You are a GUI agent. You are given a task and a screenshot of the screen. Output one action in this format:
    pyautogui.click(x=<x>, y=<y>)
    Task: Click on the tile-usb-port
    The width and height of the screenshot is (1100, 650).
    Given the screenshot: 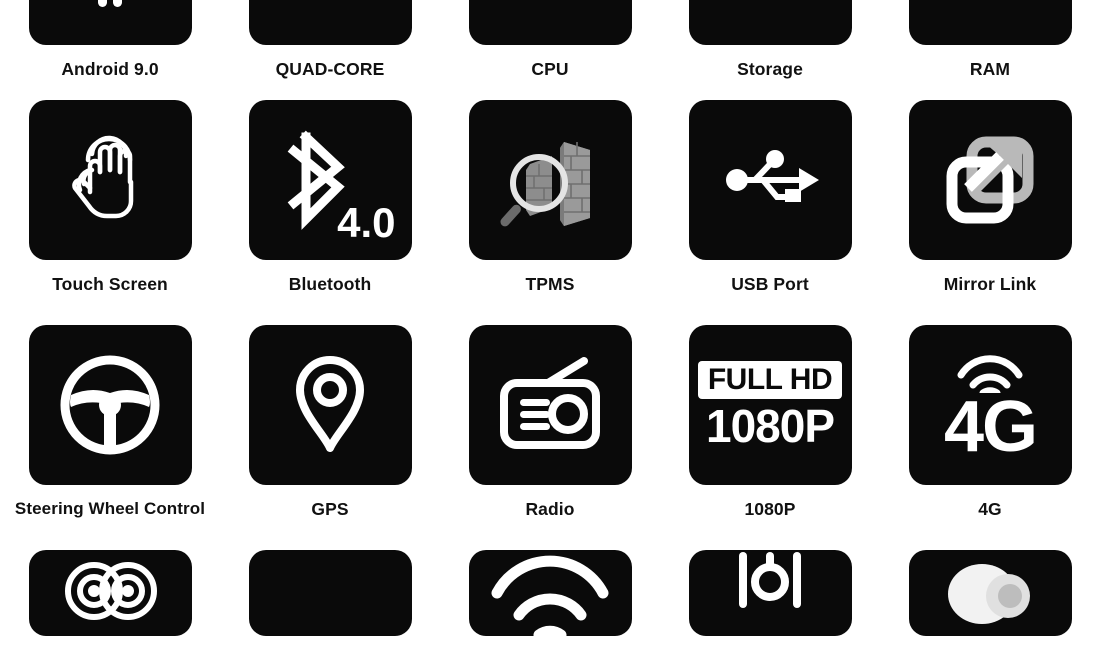 What is the action you would take?
    pyautogui.click(x=770, y=180)
    